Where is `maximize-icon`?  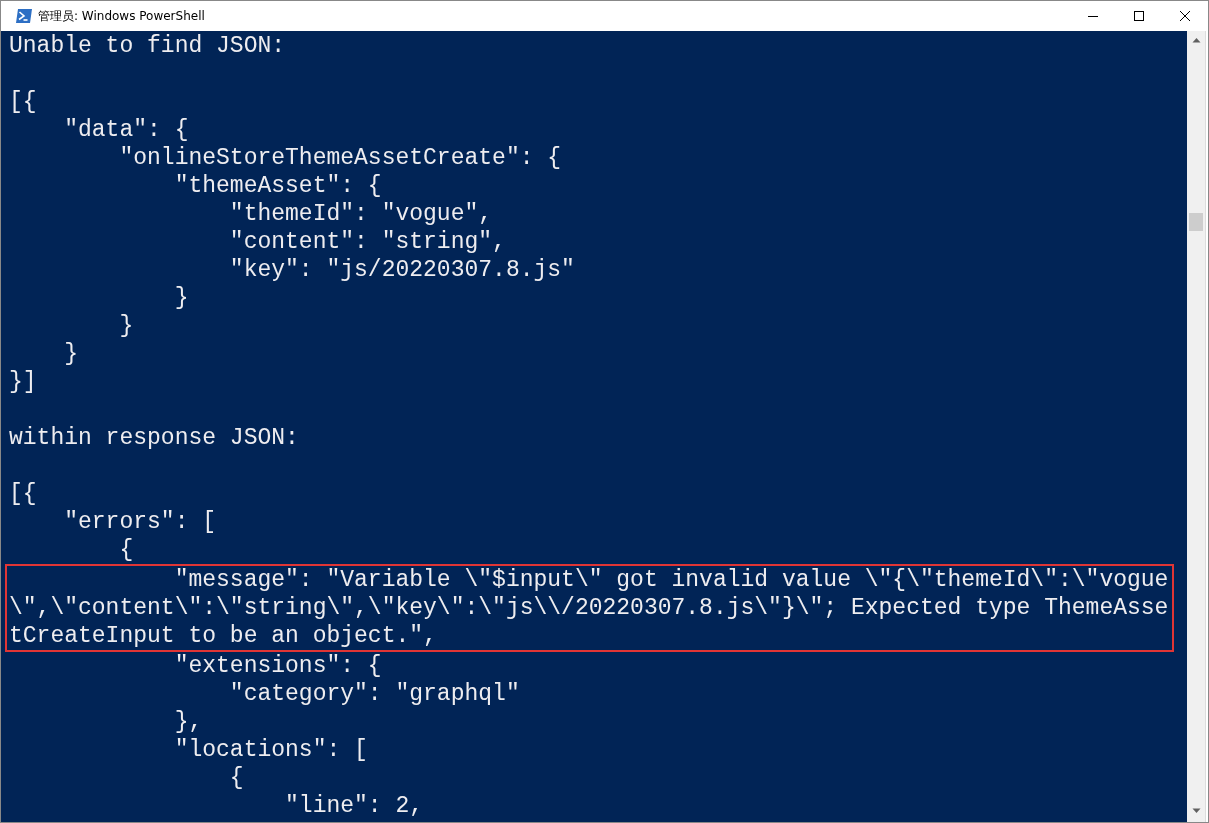 maximize-icon is located at coordinates (1139, 16).